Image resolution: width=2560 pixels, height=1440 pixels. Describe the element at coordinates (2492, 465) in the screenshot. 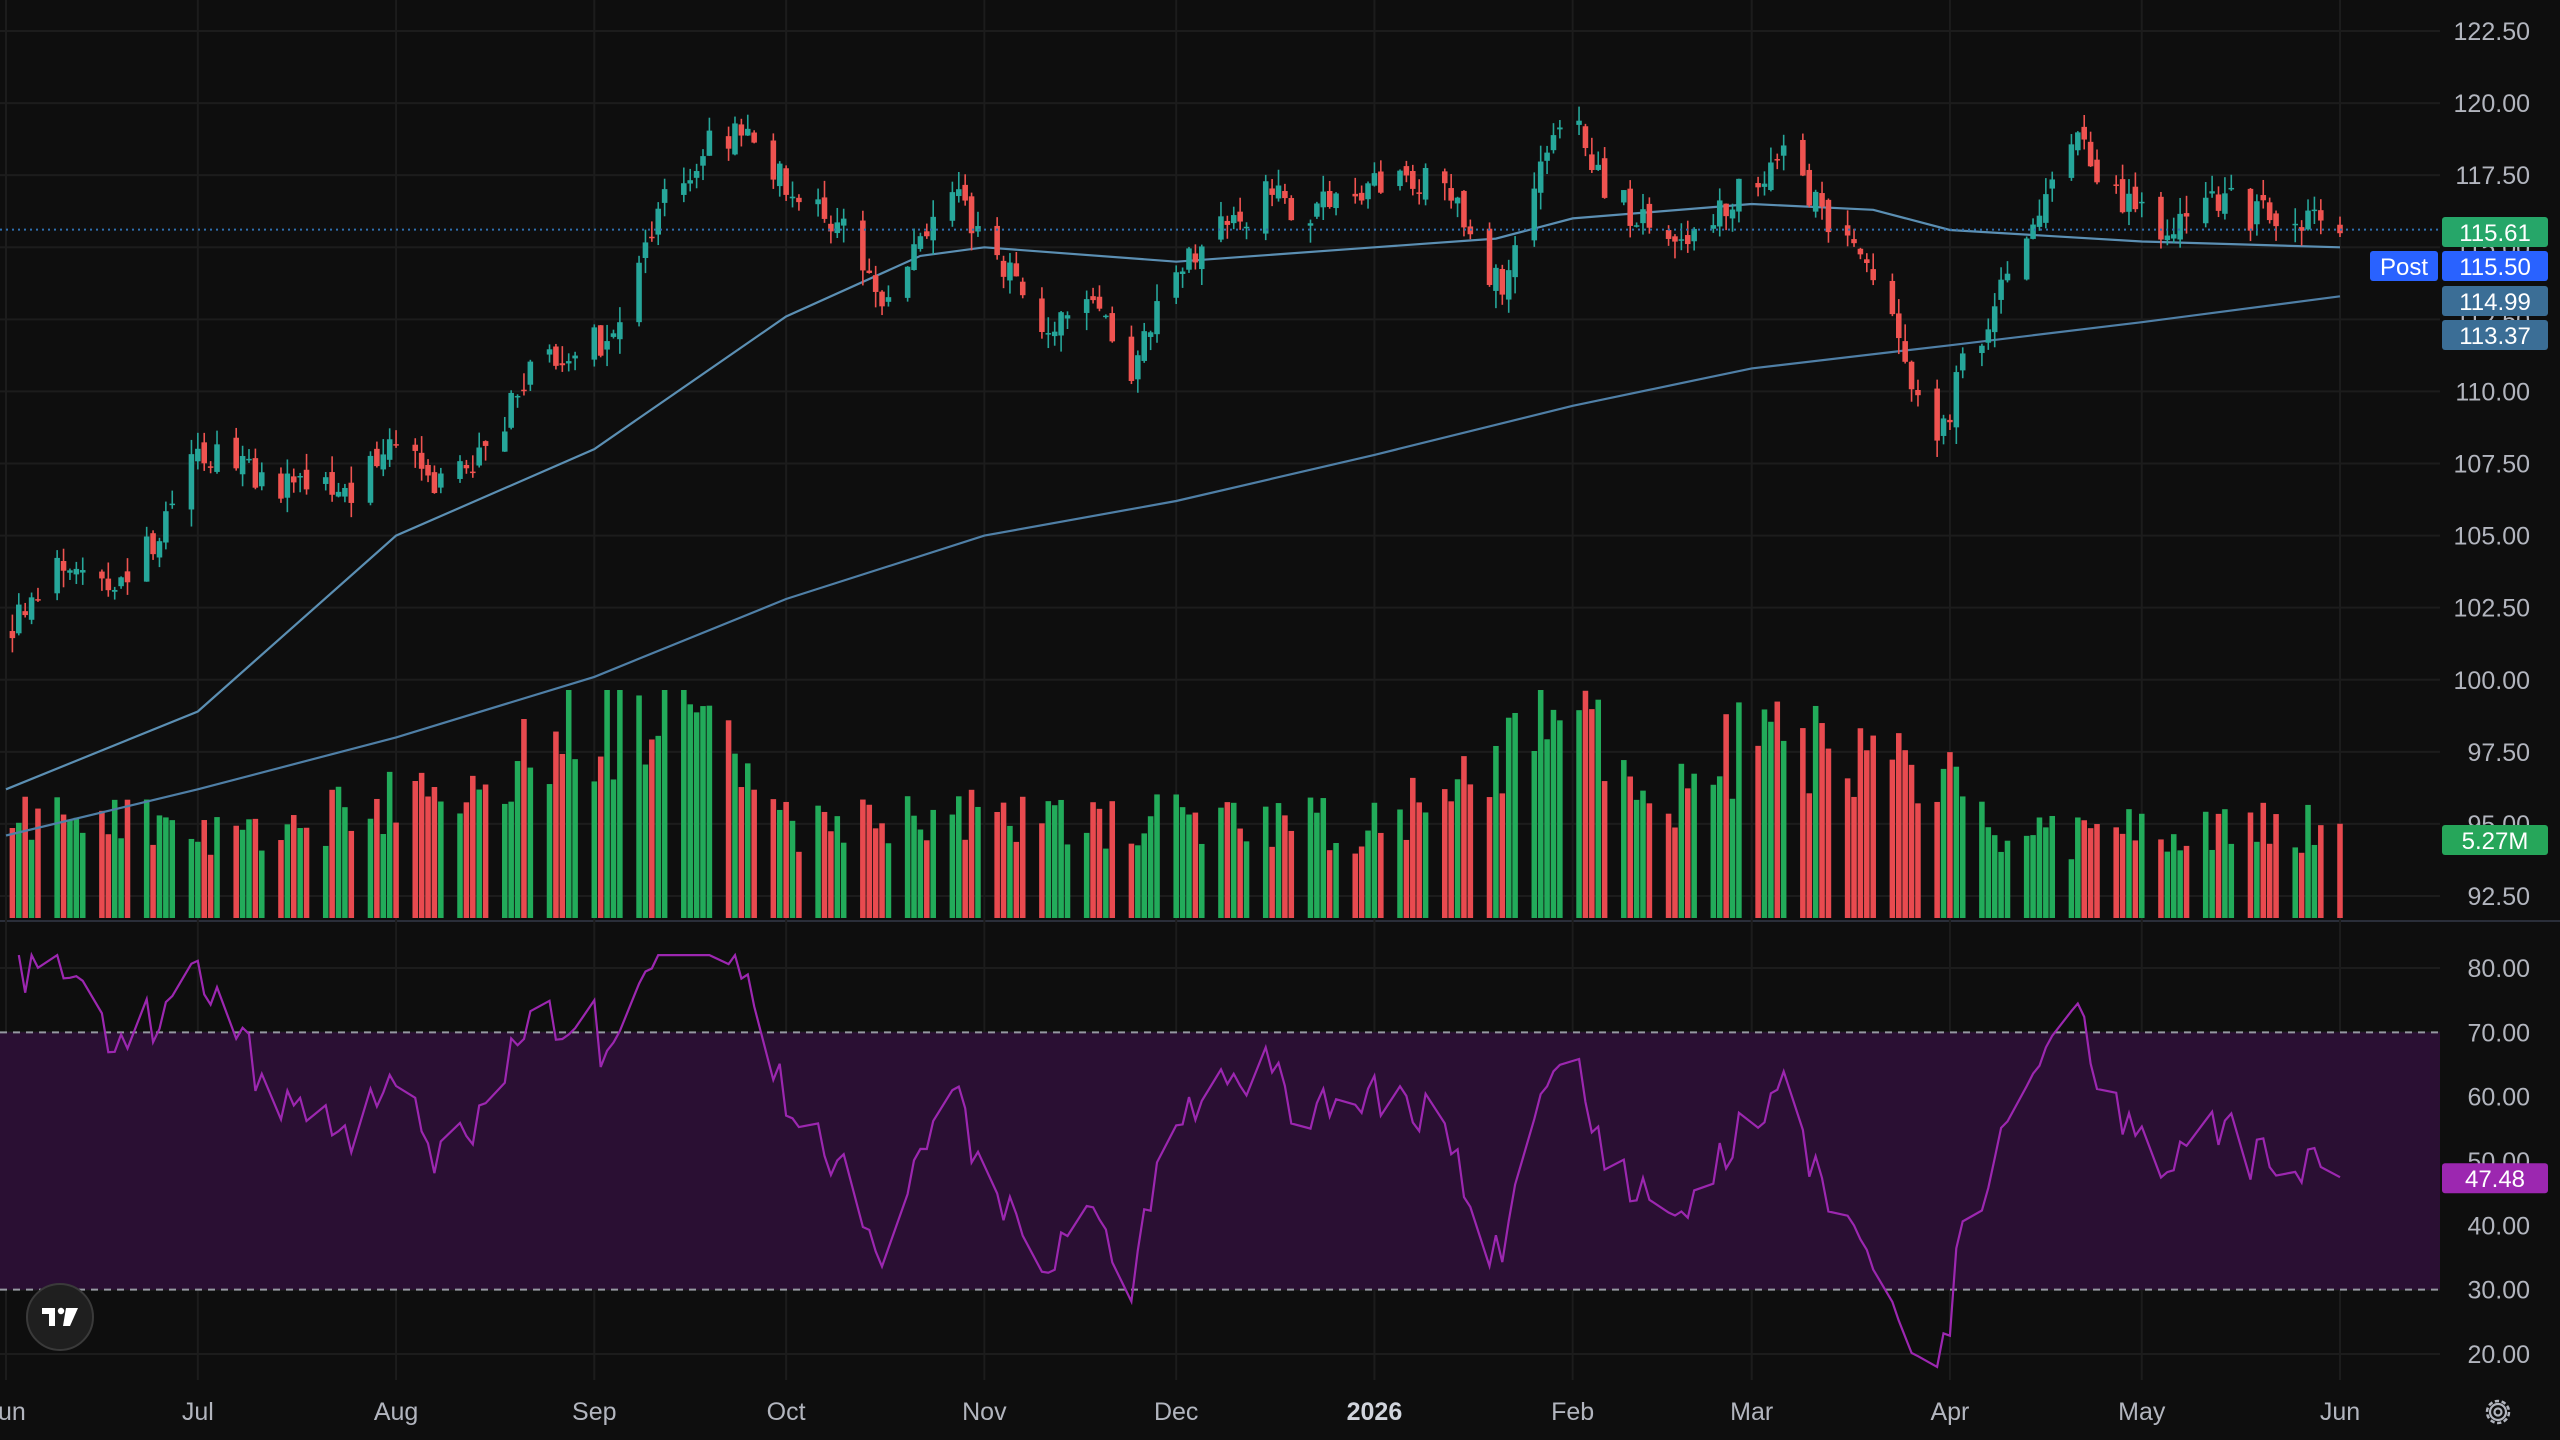

I see `price-tick-label: 107.50` at that location.